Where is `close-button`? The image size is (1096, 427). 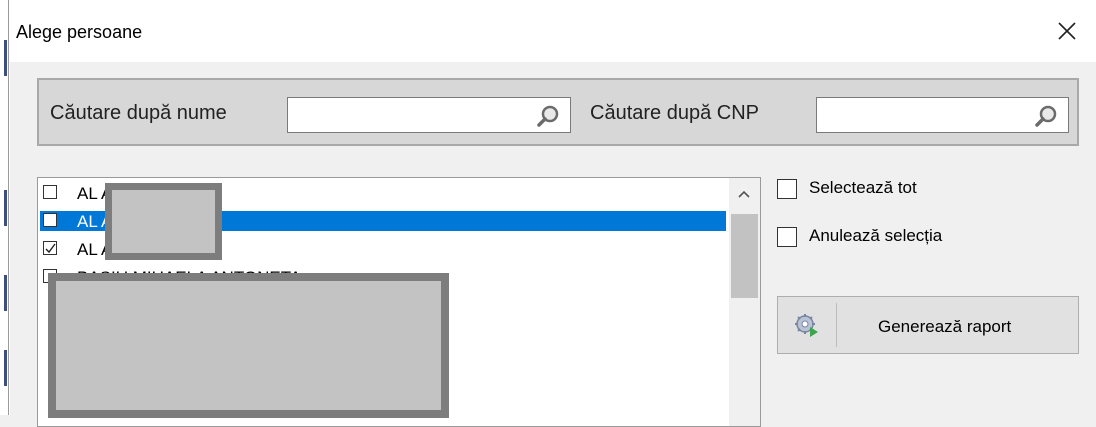
close-button is located at coordinates (1066, 31).